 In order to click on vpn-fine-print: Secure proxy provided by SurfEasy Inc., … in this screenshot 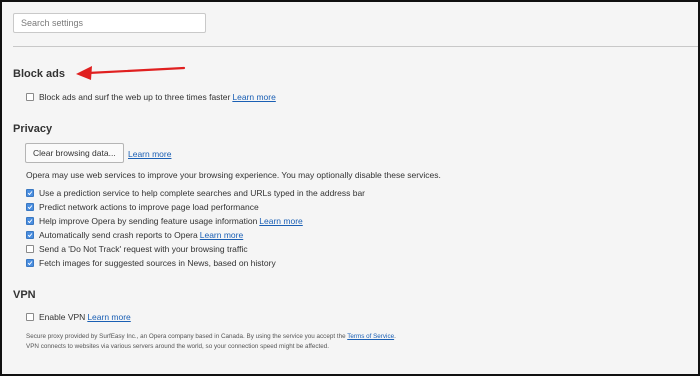, I will do `click(346, 342)`.